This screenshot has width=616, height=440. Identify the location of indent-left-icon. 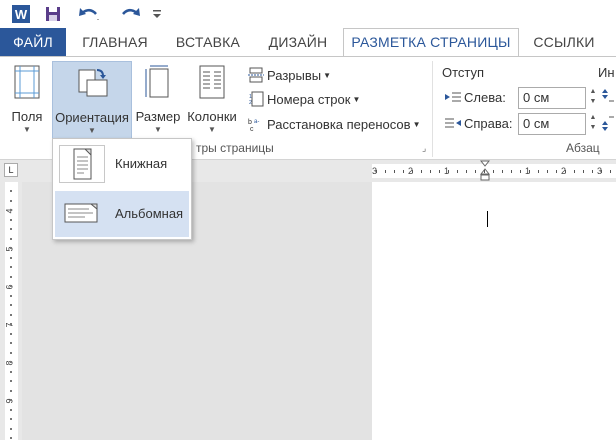
(453, 100).